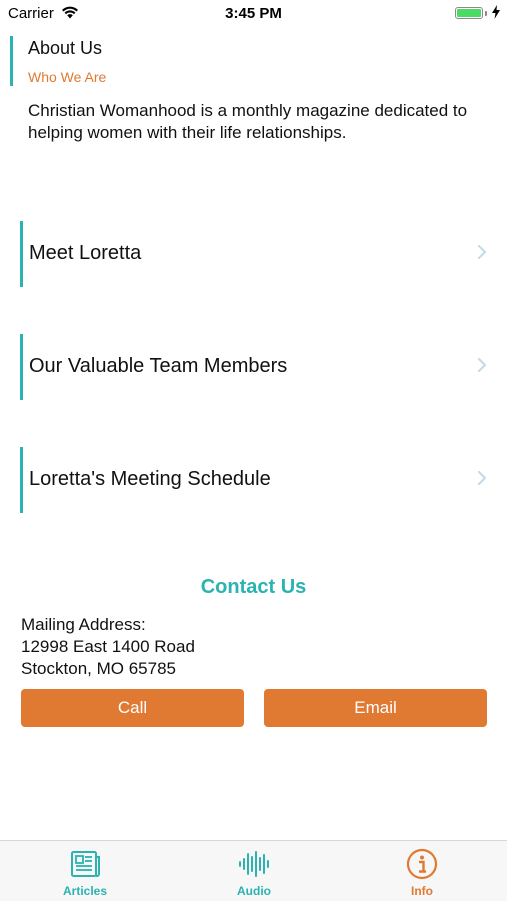 The width and height of the screenshot is (507, 901). Describe the element at coordinates (85, 864) in the screenshot. I see `newspaper-icon` at that location.